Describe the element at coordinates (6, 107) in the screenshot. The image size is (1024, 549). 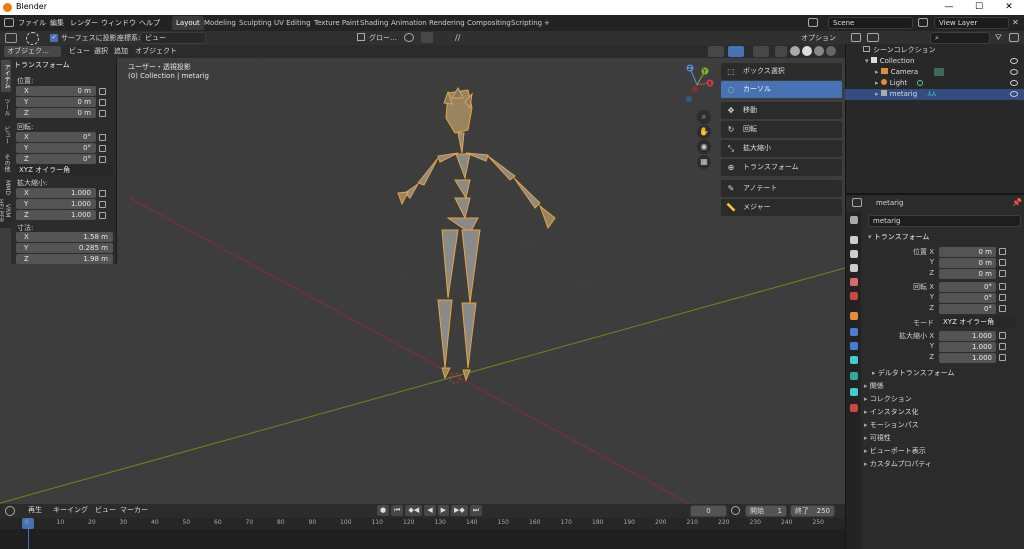
I see `tab-tool: ツール` at that location.